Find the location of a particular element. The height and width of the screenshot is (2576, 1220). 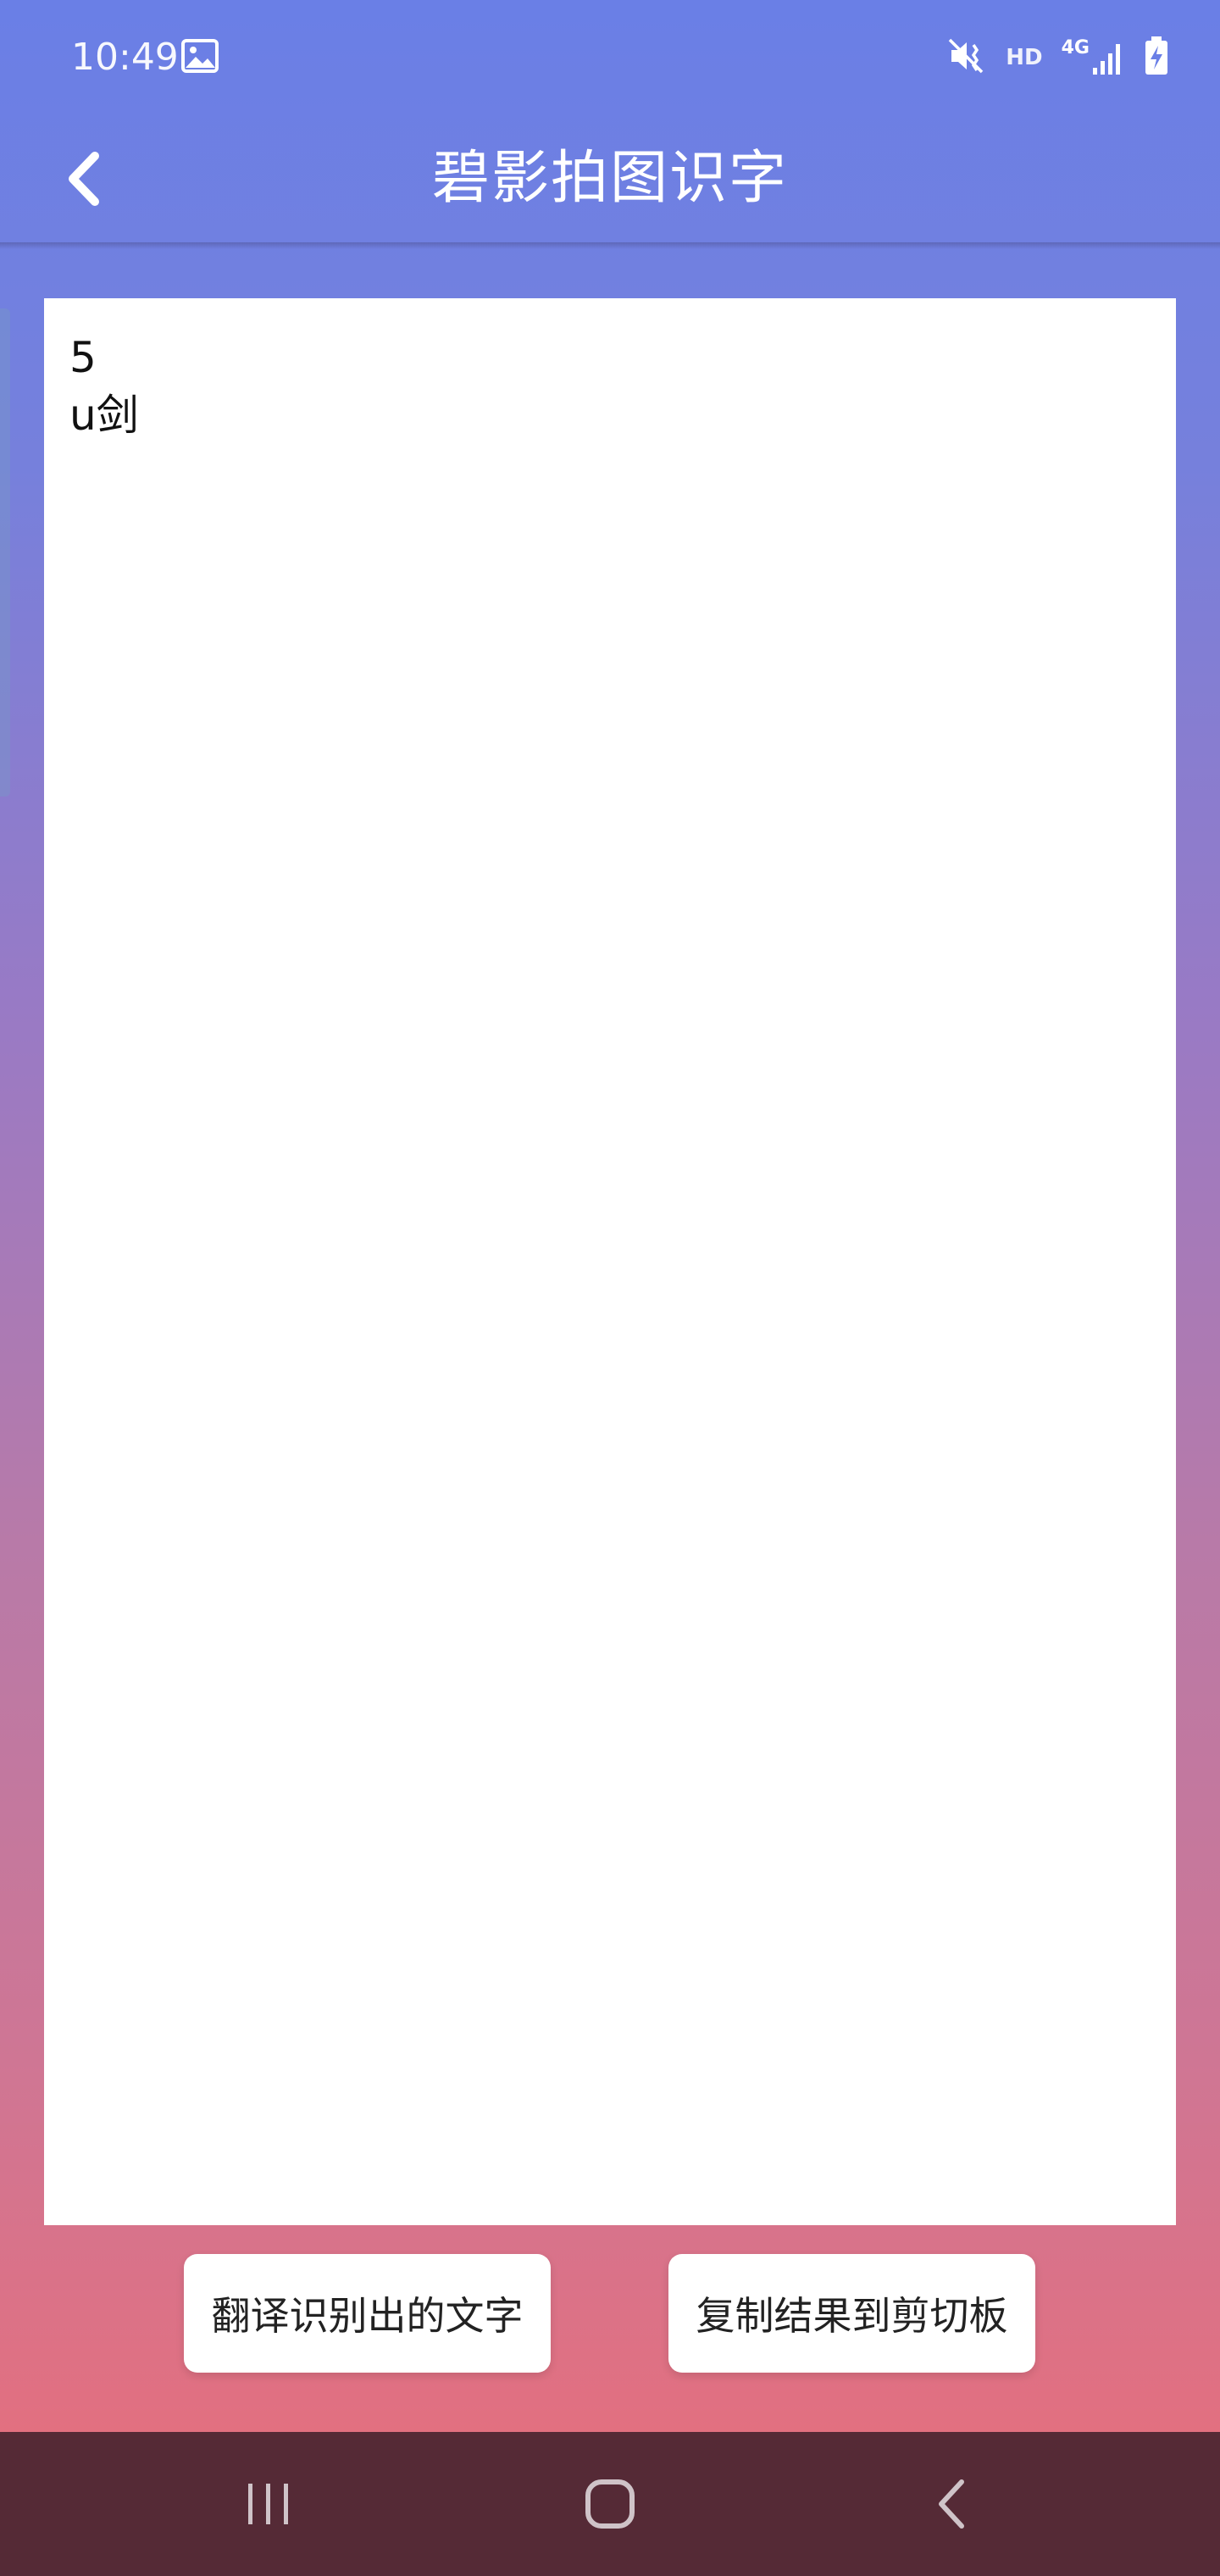

signal-icon: 4G is located at coordinates (1093, 57).